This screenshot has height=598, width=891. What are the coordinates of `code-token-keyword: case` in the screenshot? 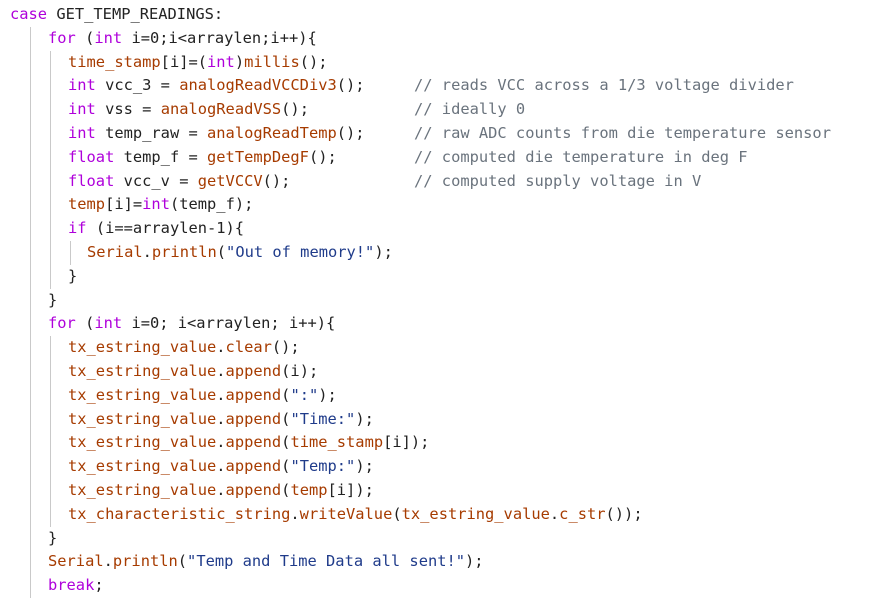 It's located at (29, 14).